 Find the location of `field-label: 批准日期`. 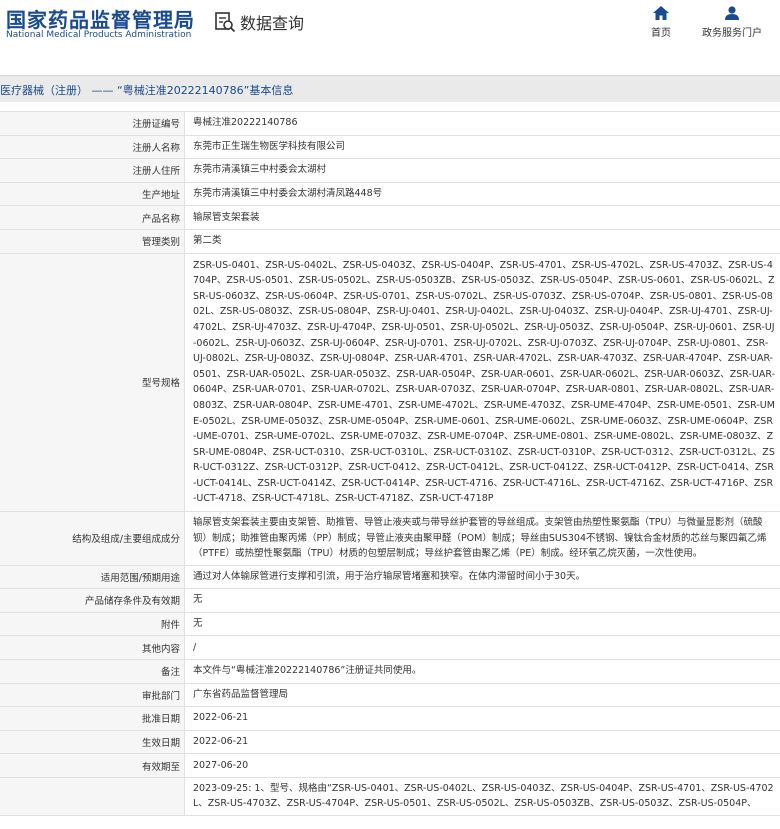

field-label: 批准日期 is located at coordinates (92, 718).